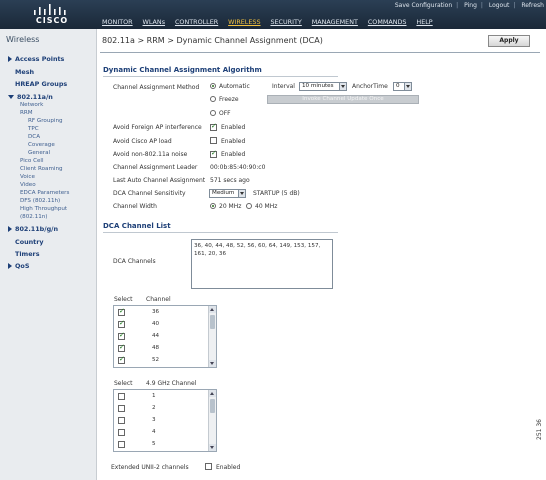 Image resolution: width=546 pixels, height=480 pixels. I want to click on sidebar-item-802-11n-note: (802.11n), so click(34, 217).